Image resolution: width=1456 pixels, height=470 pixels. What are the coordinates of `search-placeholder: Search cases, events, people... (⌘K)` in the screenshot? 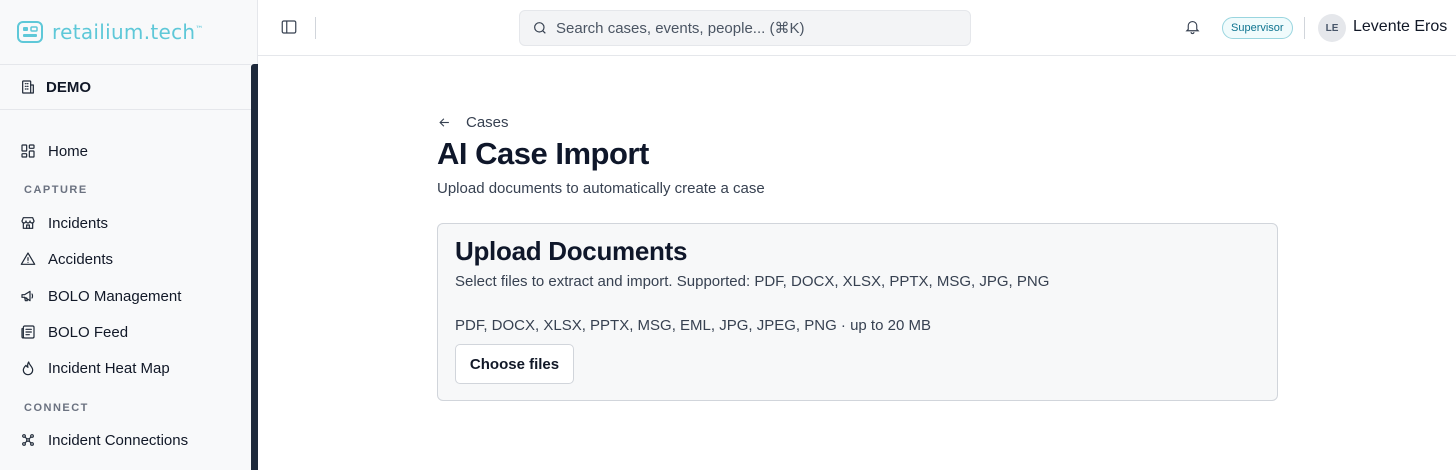 It's located at (680, 28).